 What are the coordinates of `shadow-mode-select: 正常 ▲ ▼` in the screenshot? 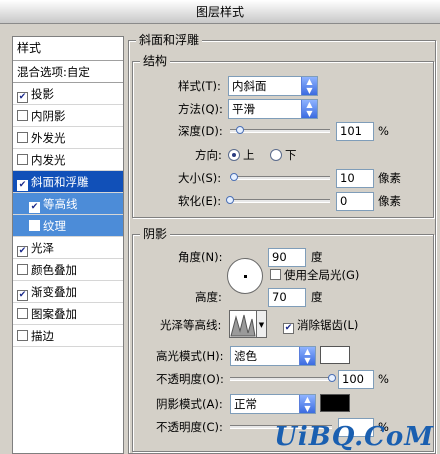 It's located at (273, 404).